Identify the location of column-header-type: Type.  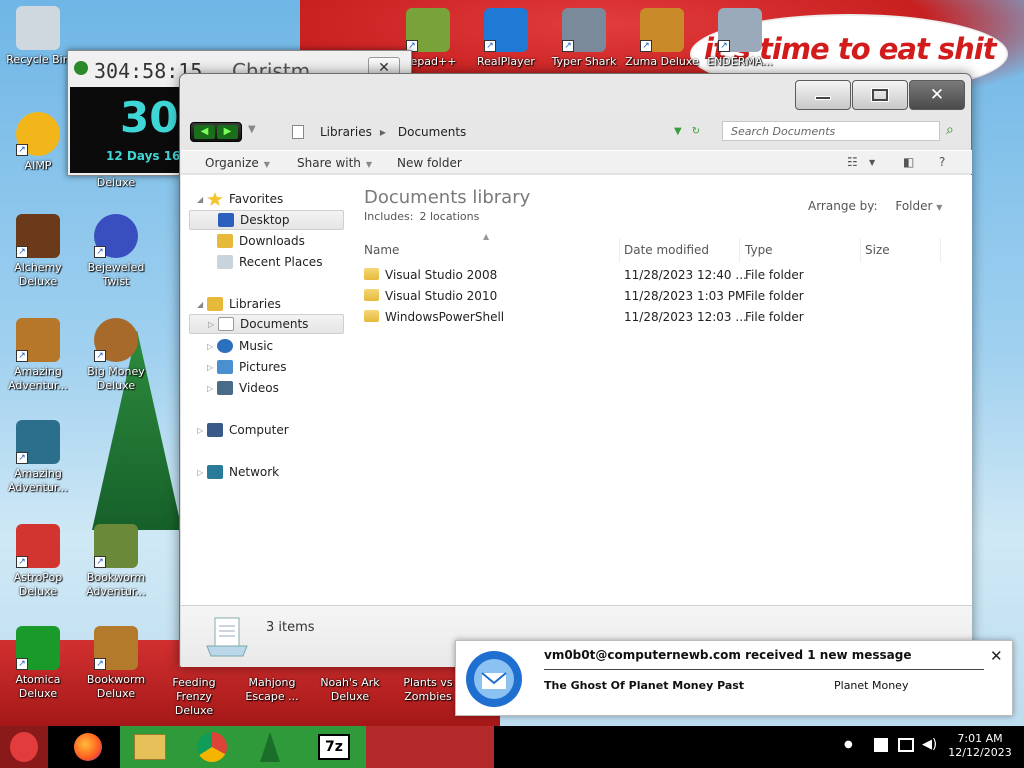
(803, 250).